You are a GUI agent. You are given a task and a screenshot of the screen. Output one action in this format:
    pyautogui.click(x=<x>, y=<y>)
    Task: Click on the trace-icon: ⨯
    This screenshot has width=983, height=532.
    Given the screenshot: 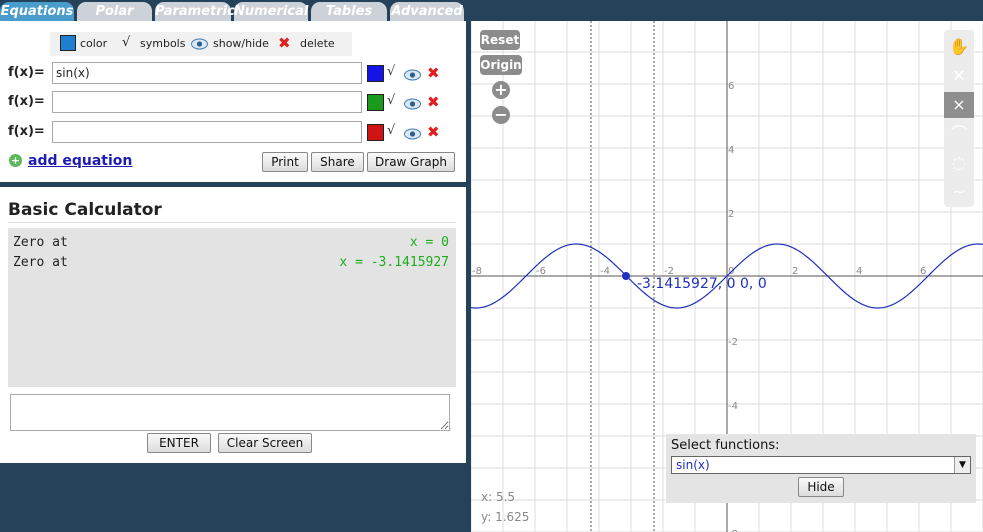 What is the action you would take?
    pyautogui.click(x=959, y=105)
    